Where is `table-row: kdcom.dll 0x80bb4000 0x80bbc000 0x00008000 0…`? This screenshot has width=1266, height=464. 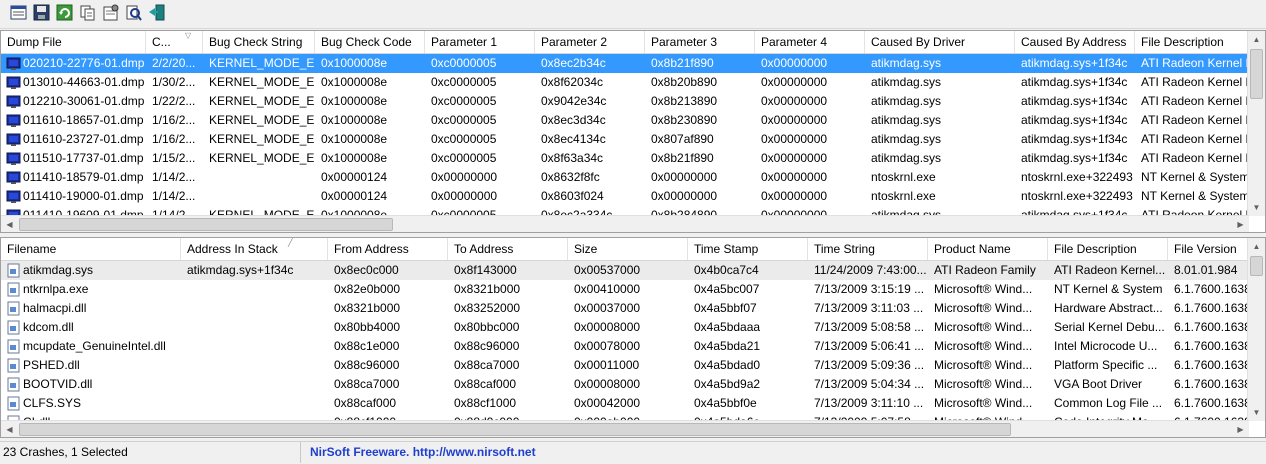
table-row: kdcom.dll 0x80bb4000 0x80bbc000 0x00008000 0… is located at coordinates (625, 327).